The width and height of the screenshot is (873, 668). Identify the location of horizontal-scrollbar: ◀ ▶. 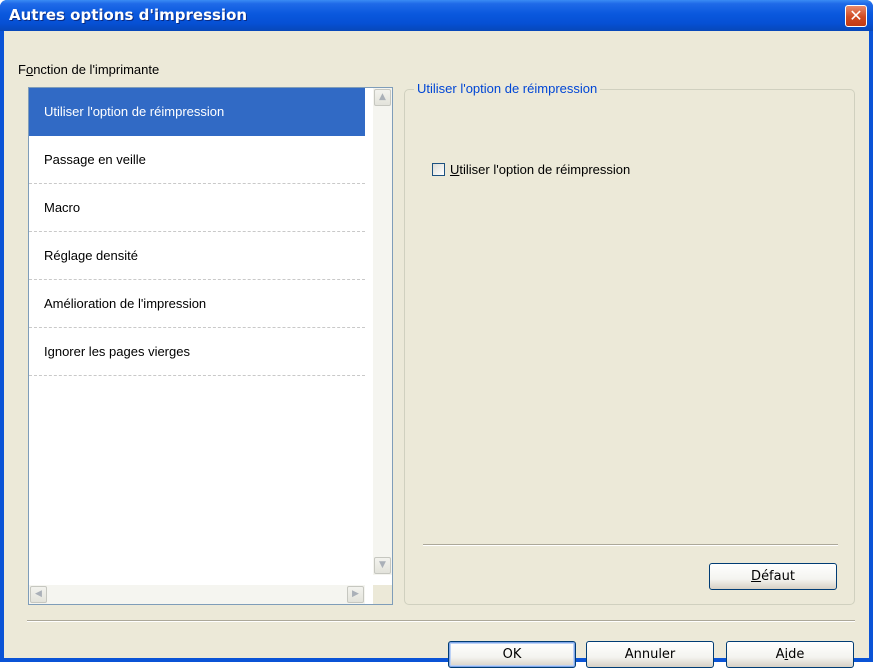
(197, 594).